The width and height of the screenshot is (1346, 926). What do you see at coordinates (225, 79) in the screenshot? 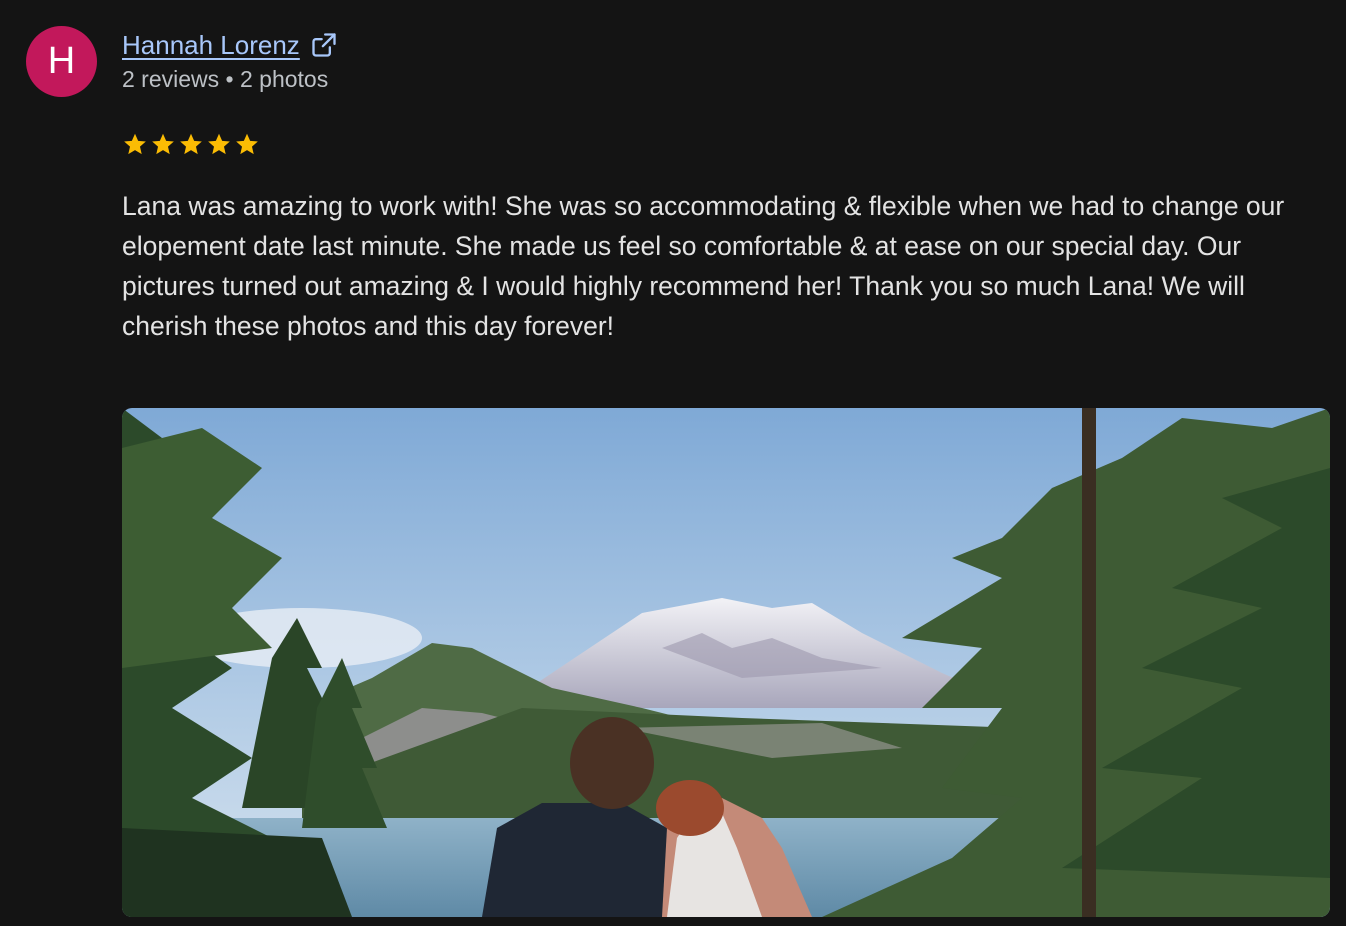
I see `reviewer-stats: 2 reviews • 2 photos` at bounding box center [225, 79].